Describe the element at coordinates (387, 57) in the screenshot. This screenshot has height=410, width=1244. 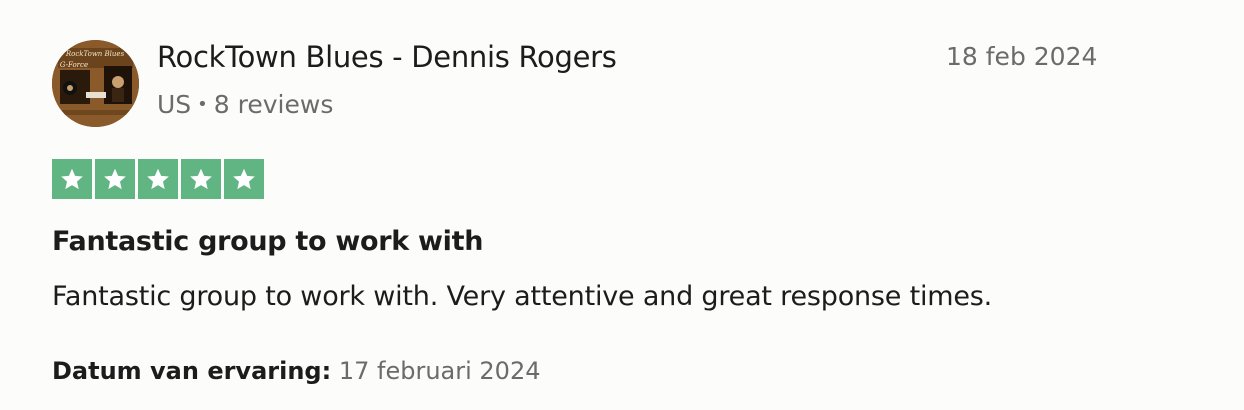
I see `reviewer-name: RockTown Blues - Dennis Rogers` at that location.